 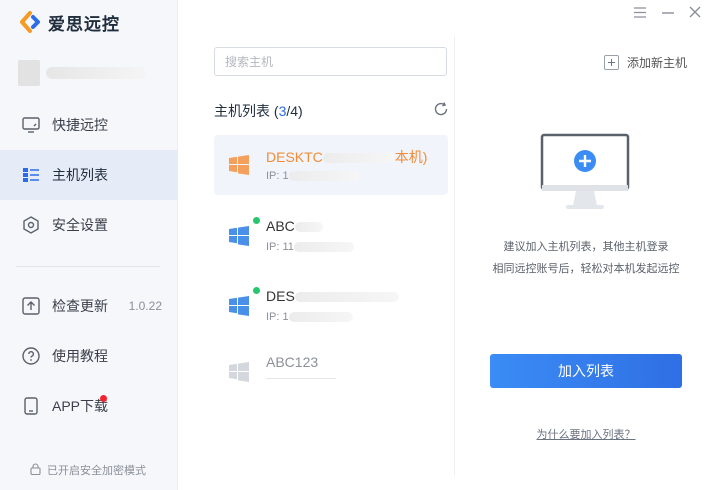 What do you see at coordinates (300, 111) in the screenshot?
I see `title-suffix: )` at bounding box center [300, 111].